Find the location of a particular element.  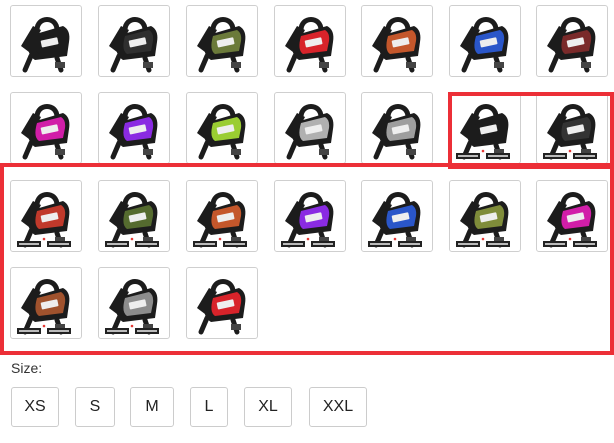

size-option-s: S is located at coordinates (95, 407).